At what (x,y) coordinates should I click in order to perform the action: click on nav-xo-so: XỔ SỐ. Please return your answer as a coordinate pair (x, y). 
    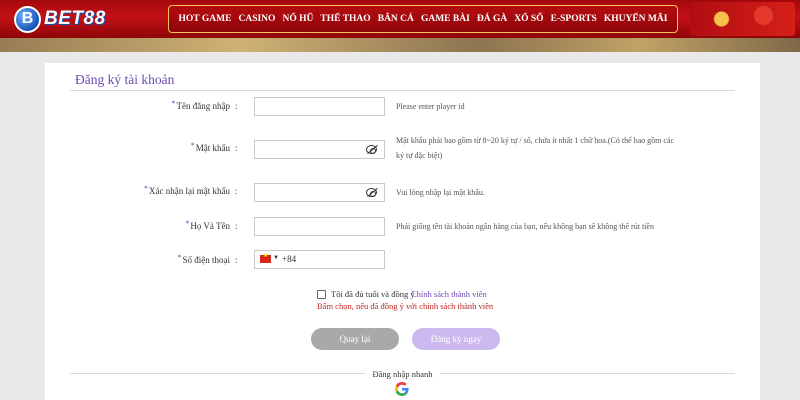
    Looking at the image, I should click on (528, 19).